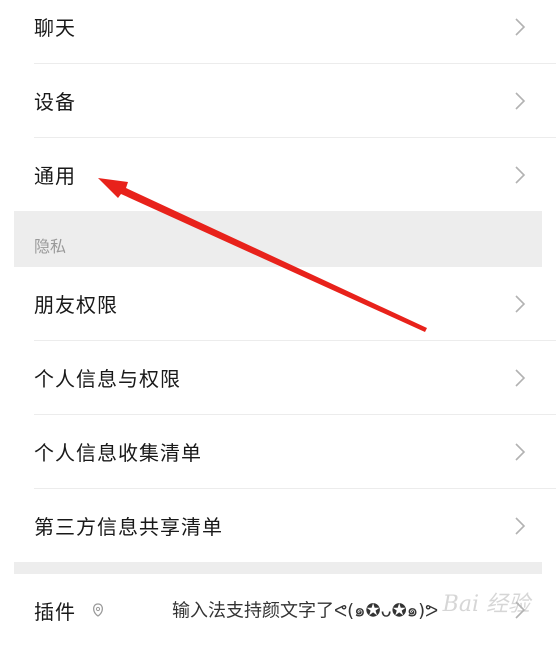 The width and height of the screenshot is (556, 646). I want to click on settings-row-label: 朋友权限, so click(76, 305).